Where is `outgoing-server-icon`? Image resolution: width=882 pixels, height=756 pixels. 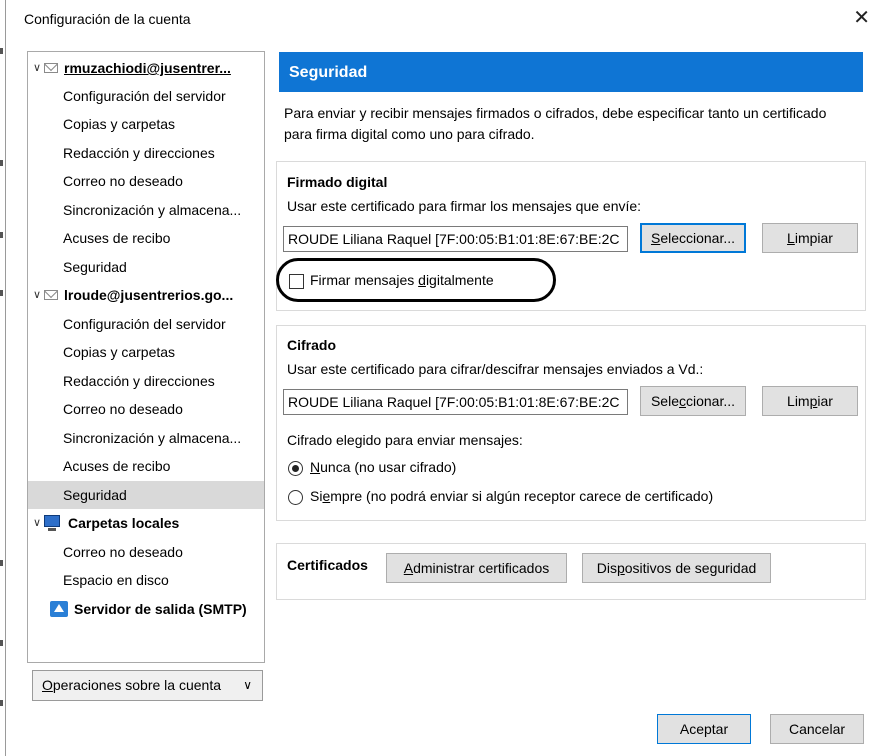 outgoing-server-icon is located at coordinates (59, 609).